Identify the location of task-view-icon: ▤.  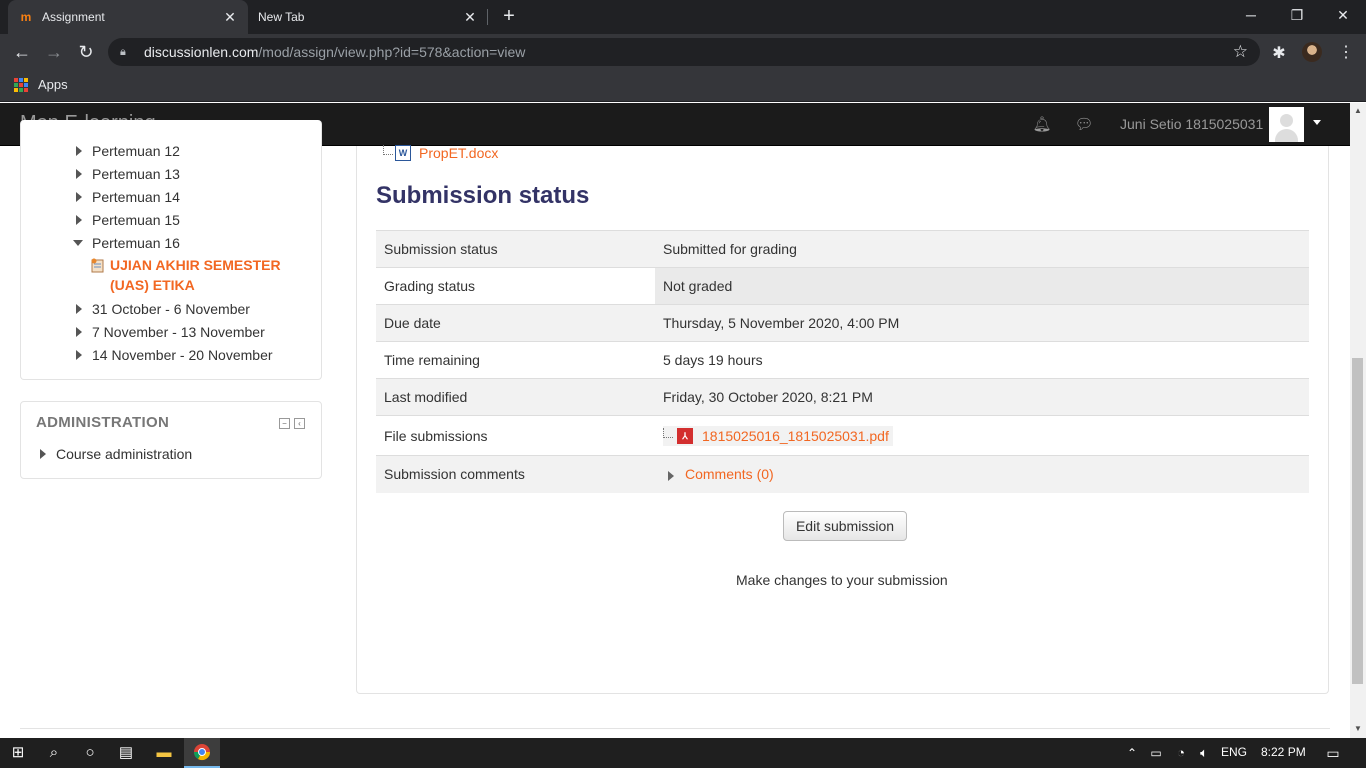
(126, 753).